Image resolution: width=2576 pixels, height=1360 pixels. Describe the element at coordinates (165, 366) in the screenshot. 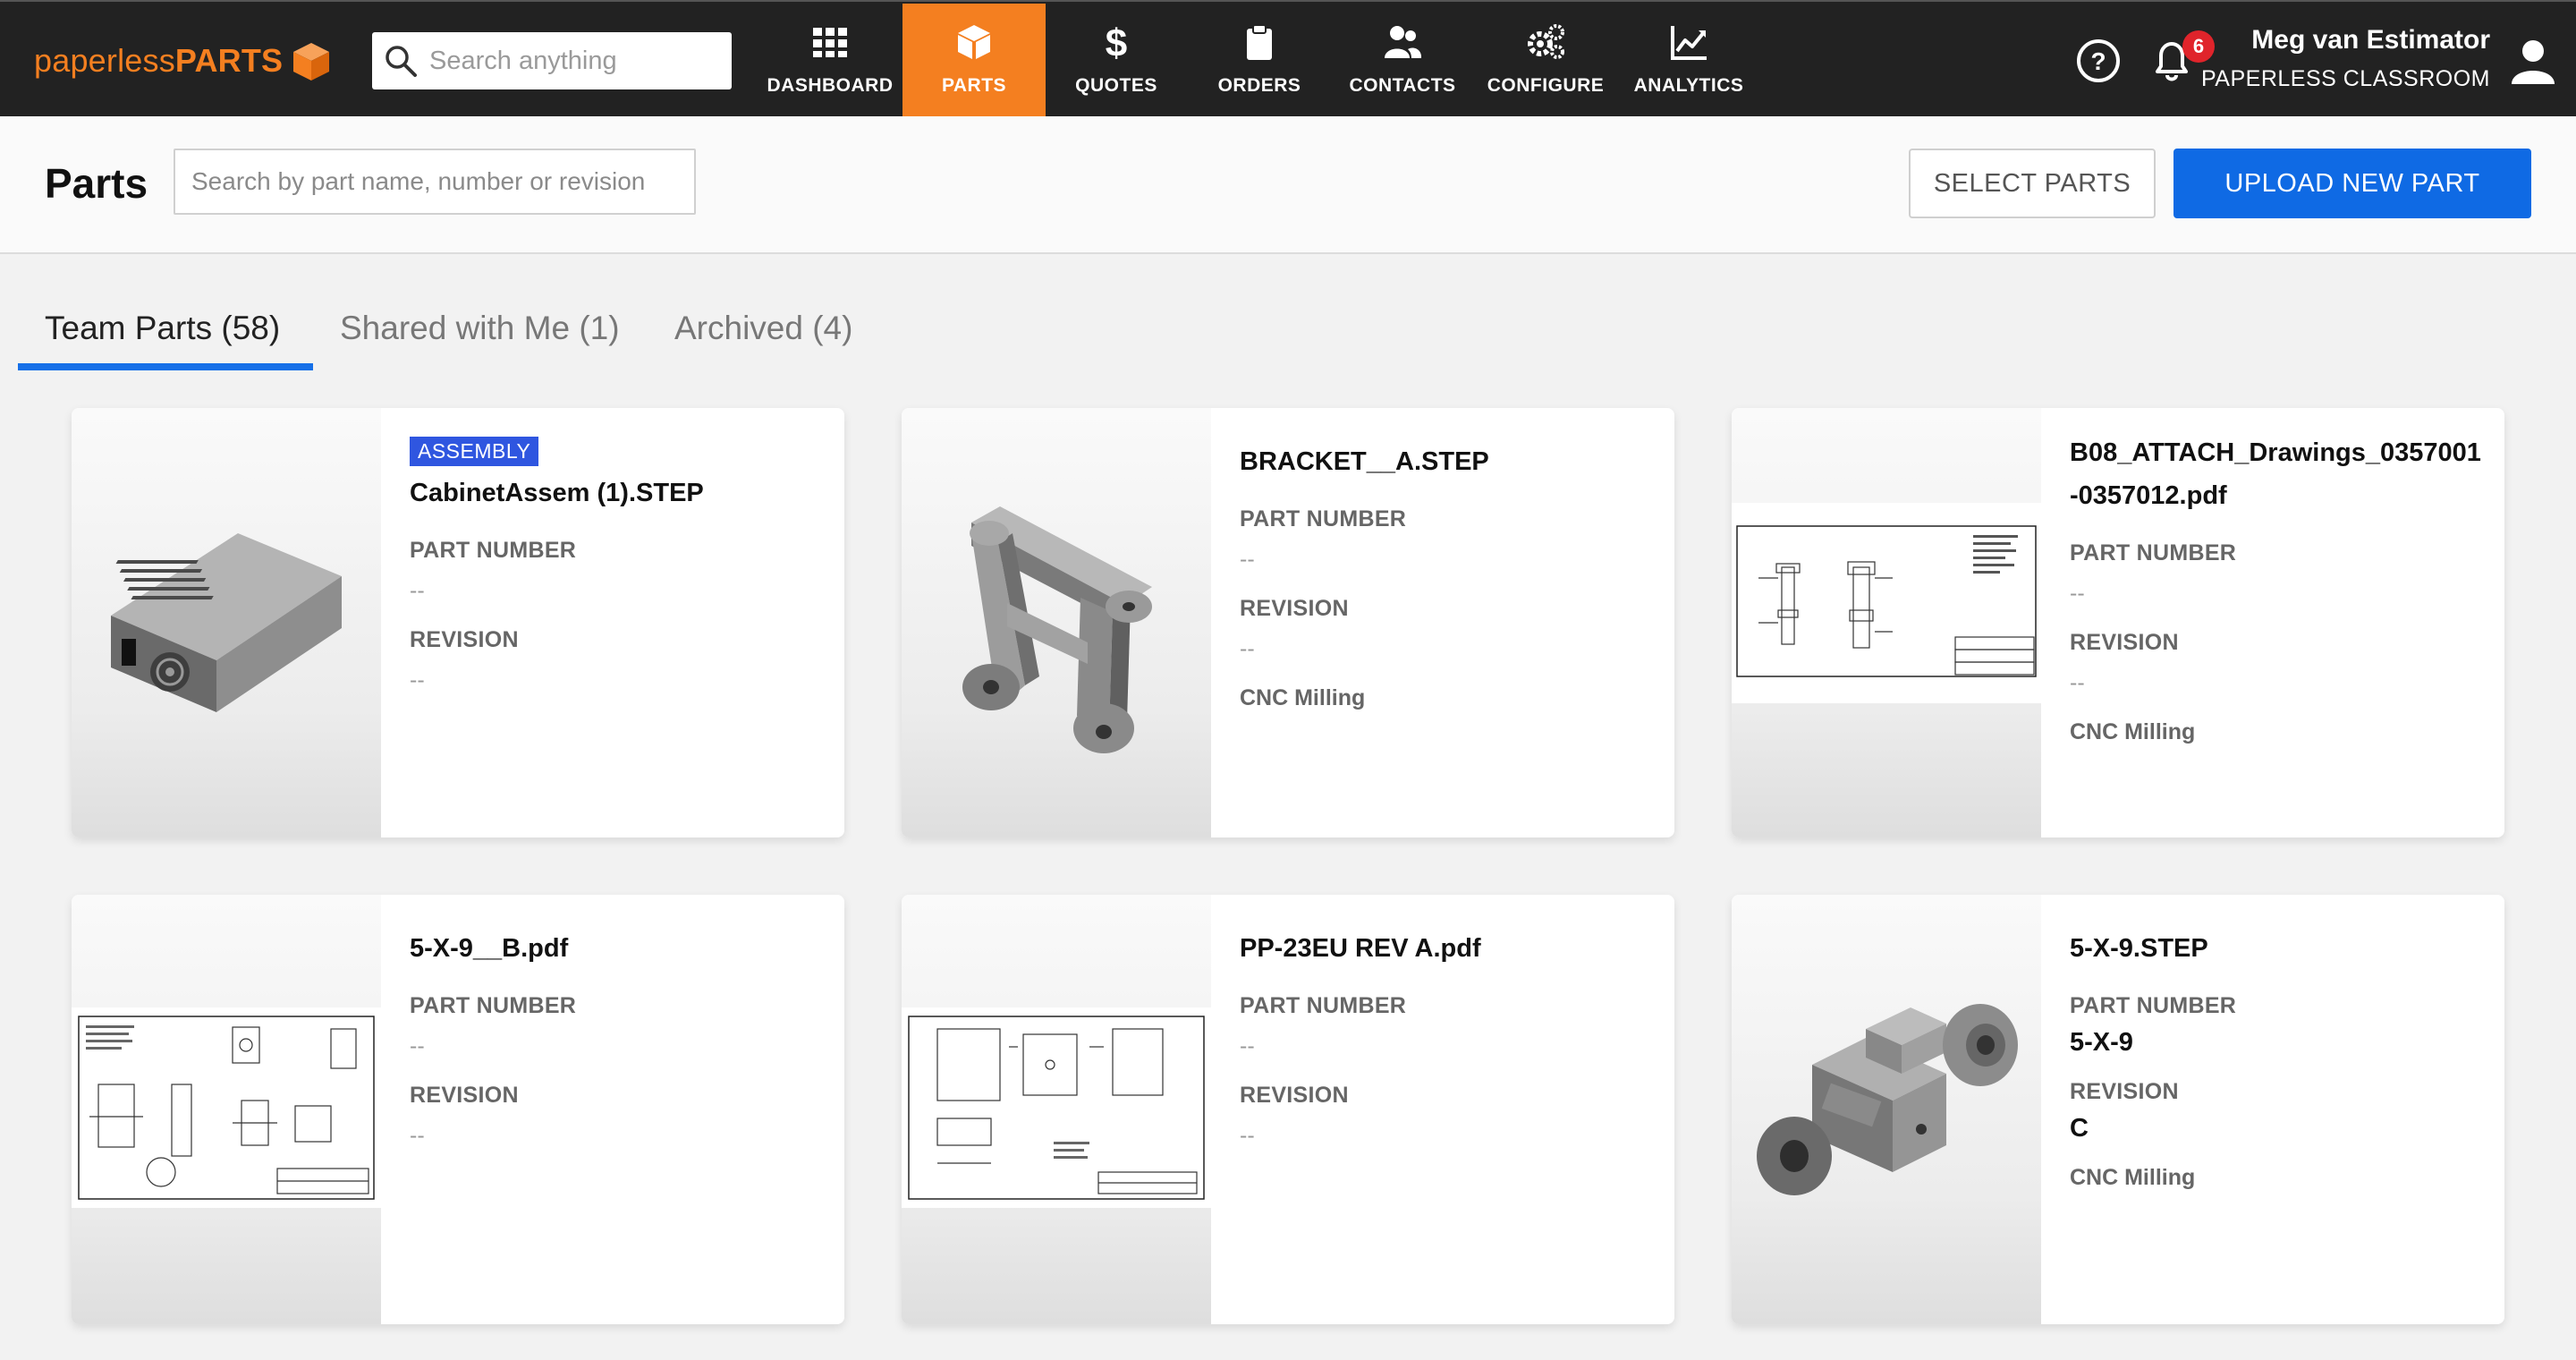

I see `active-tab-indicator` at that location.